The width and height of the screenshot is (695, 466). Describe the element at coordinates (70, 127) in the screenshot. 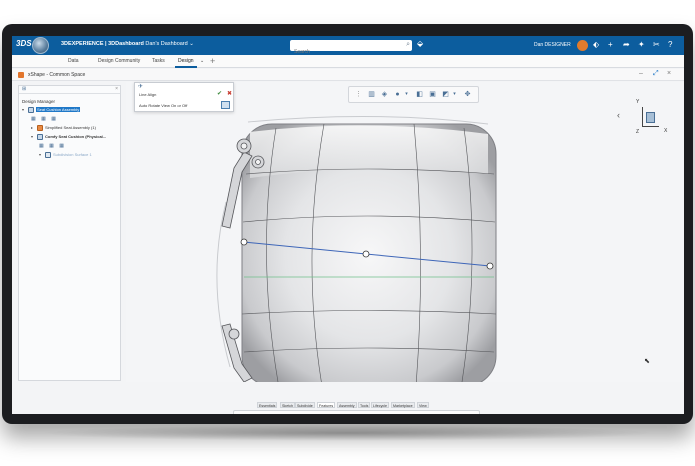

I see `tree-item-label: Simplified Seat Assembly (1)` at that location.